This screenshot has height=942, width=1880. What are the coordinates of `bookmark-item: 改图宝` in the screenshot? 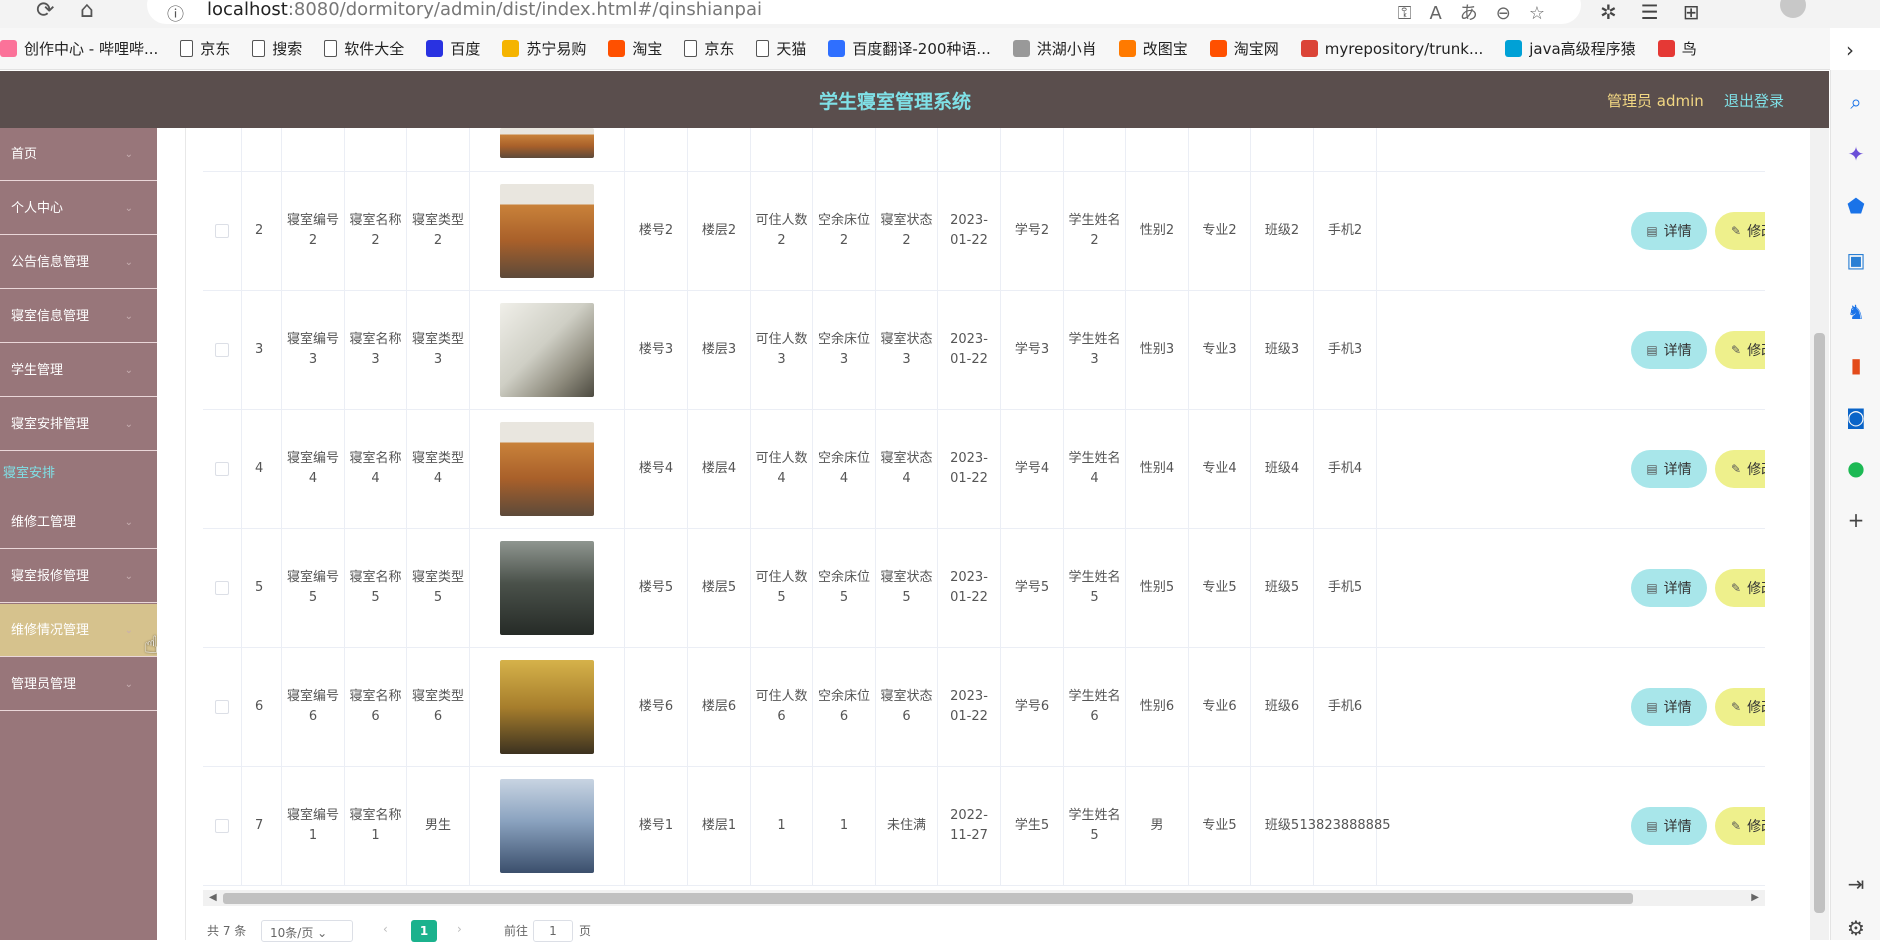 It's located at (1153, 48).